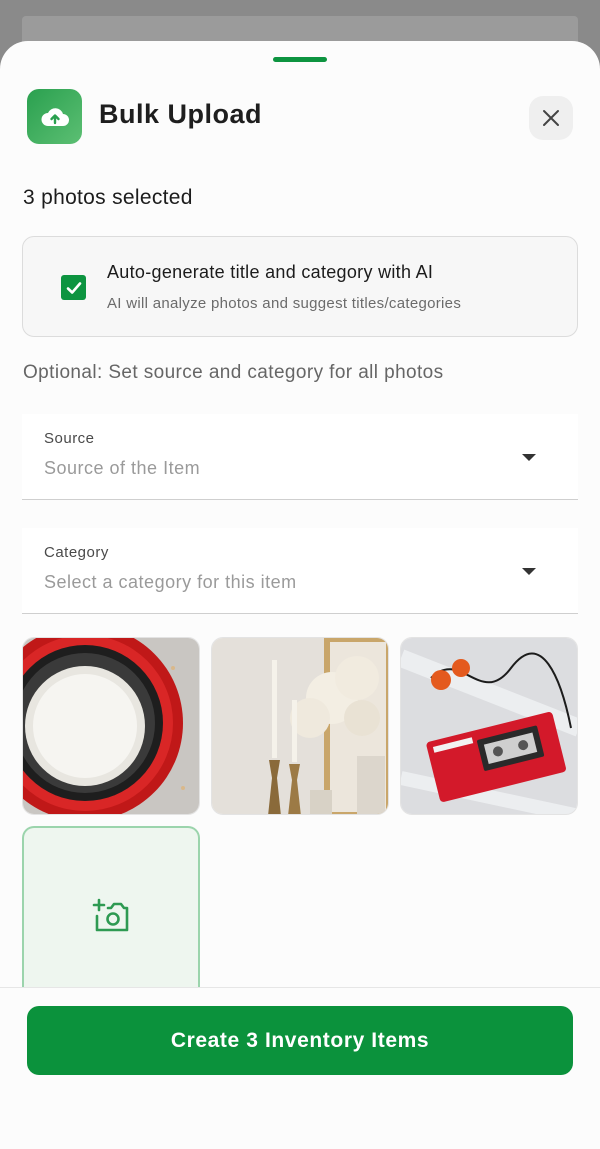 The width and height of the screenshot is (600, 1149). What do you see at coordinates (108, 197) in the screenshot?
I see `selected-count-text: 3 photos selected` at bounding box center [108, 197].